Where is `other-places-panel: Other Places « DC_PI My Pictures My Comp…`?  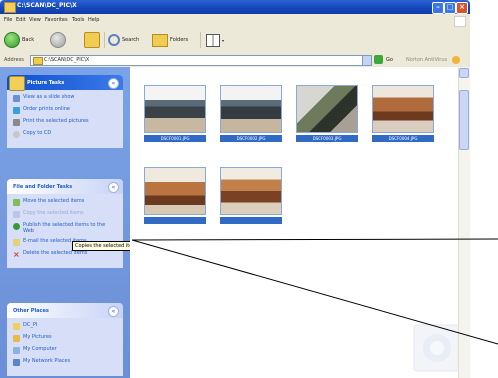
other-places-panel: Other Places « DC_PI My Pictures My Comp… is located at coordinates (65, 339).